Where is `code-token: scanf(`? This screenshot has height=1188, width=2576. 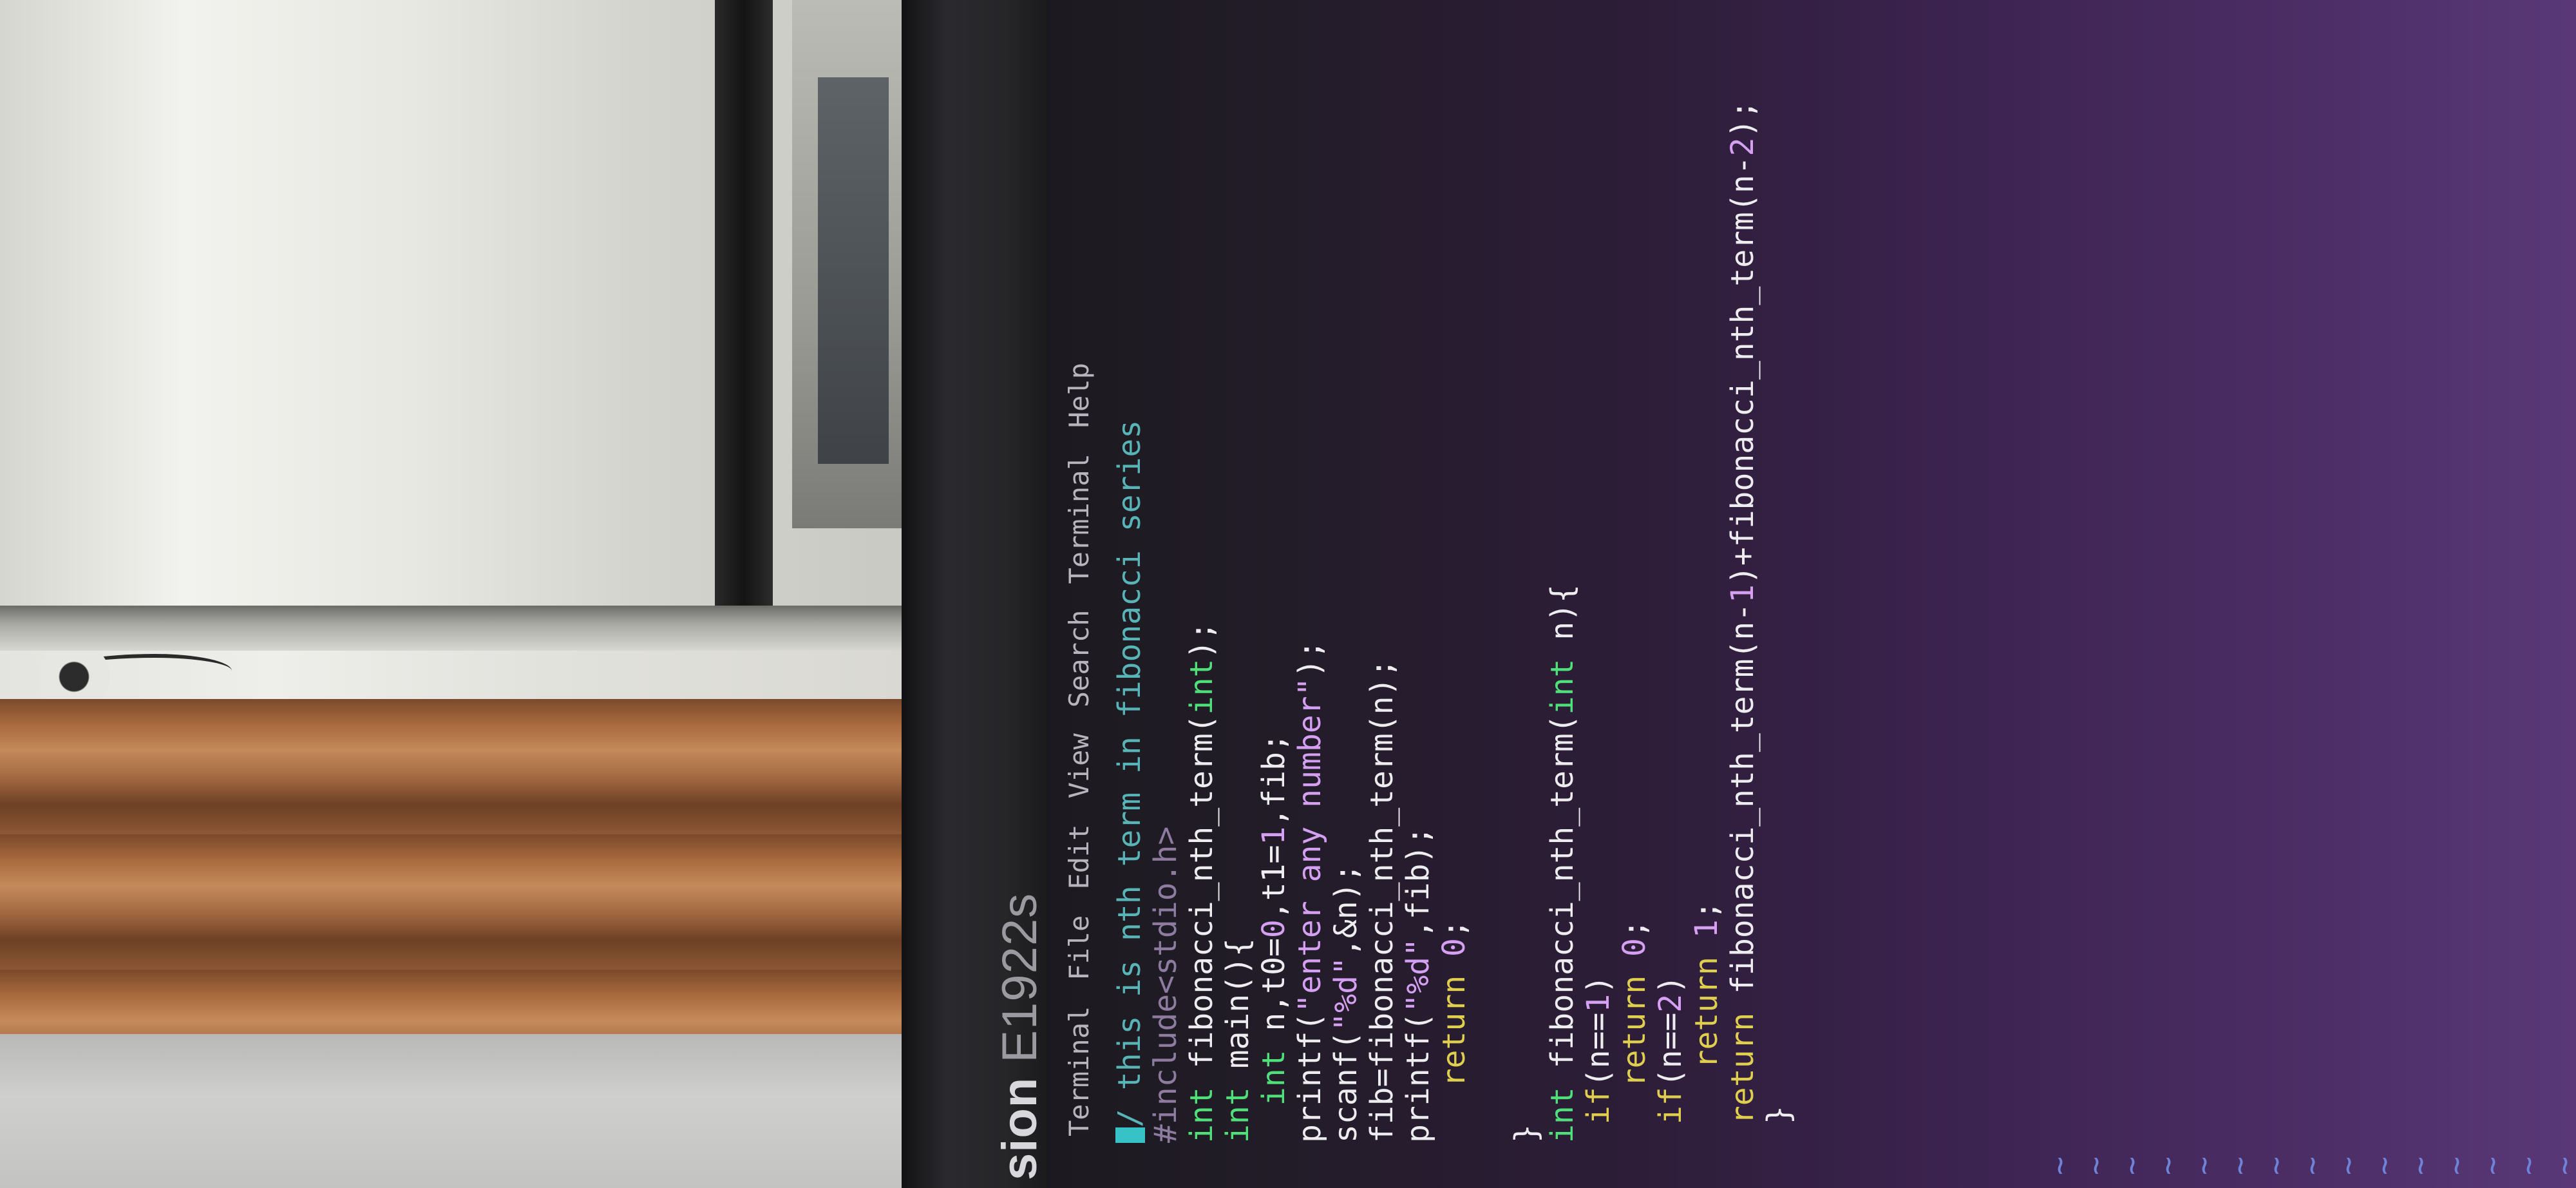
code-token: scanf( is located at coordinates (1346, 1087).